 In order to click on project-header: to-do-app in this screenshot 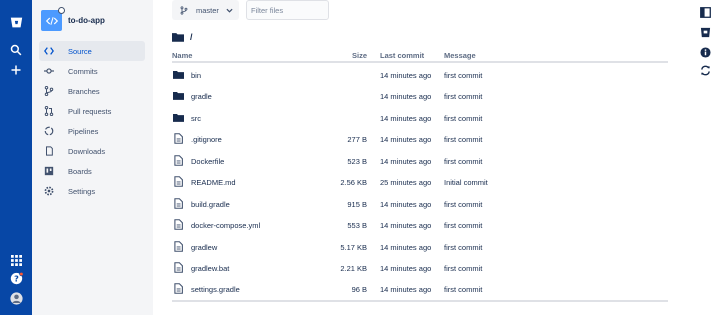, I will do `click(73, 19)`.